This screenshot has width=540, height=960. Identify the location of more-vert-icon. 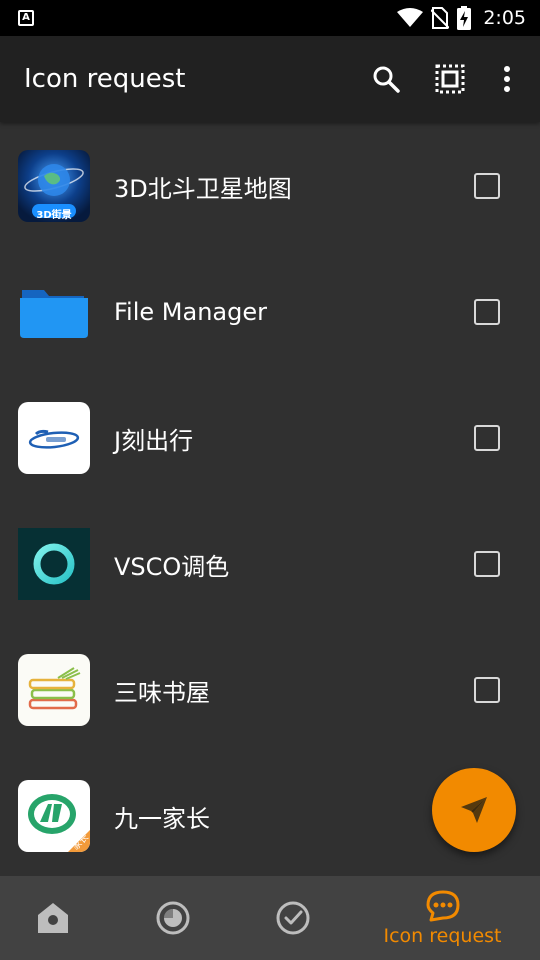
(507, 79).